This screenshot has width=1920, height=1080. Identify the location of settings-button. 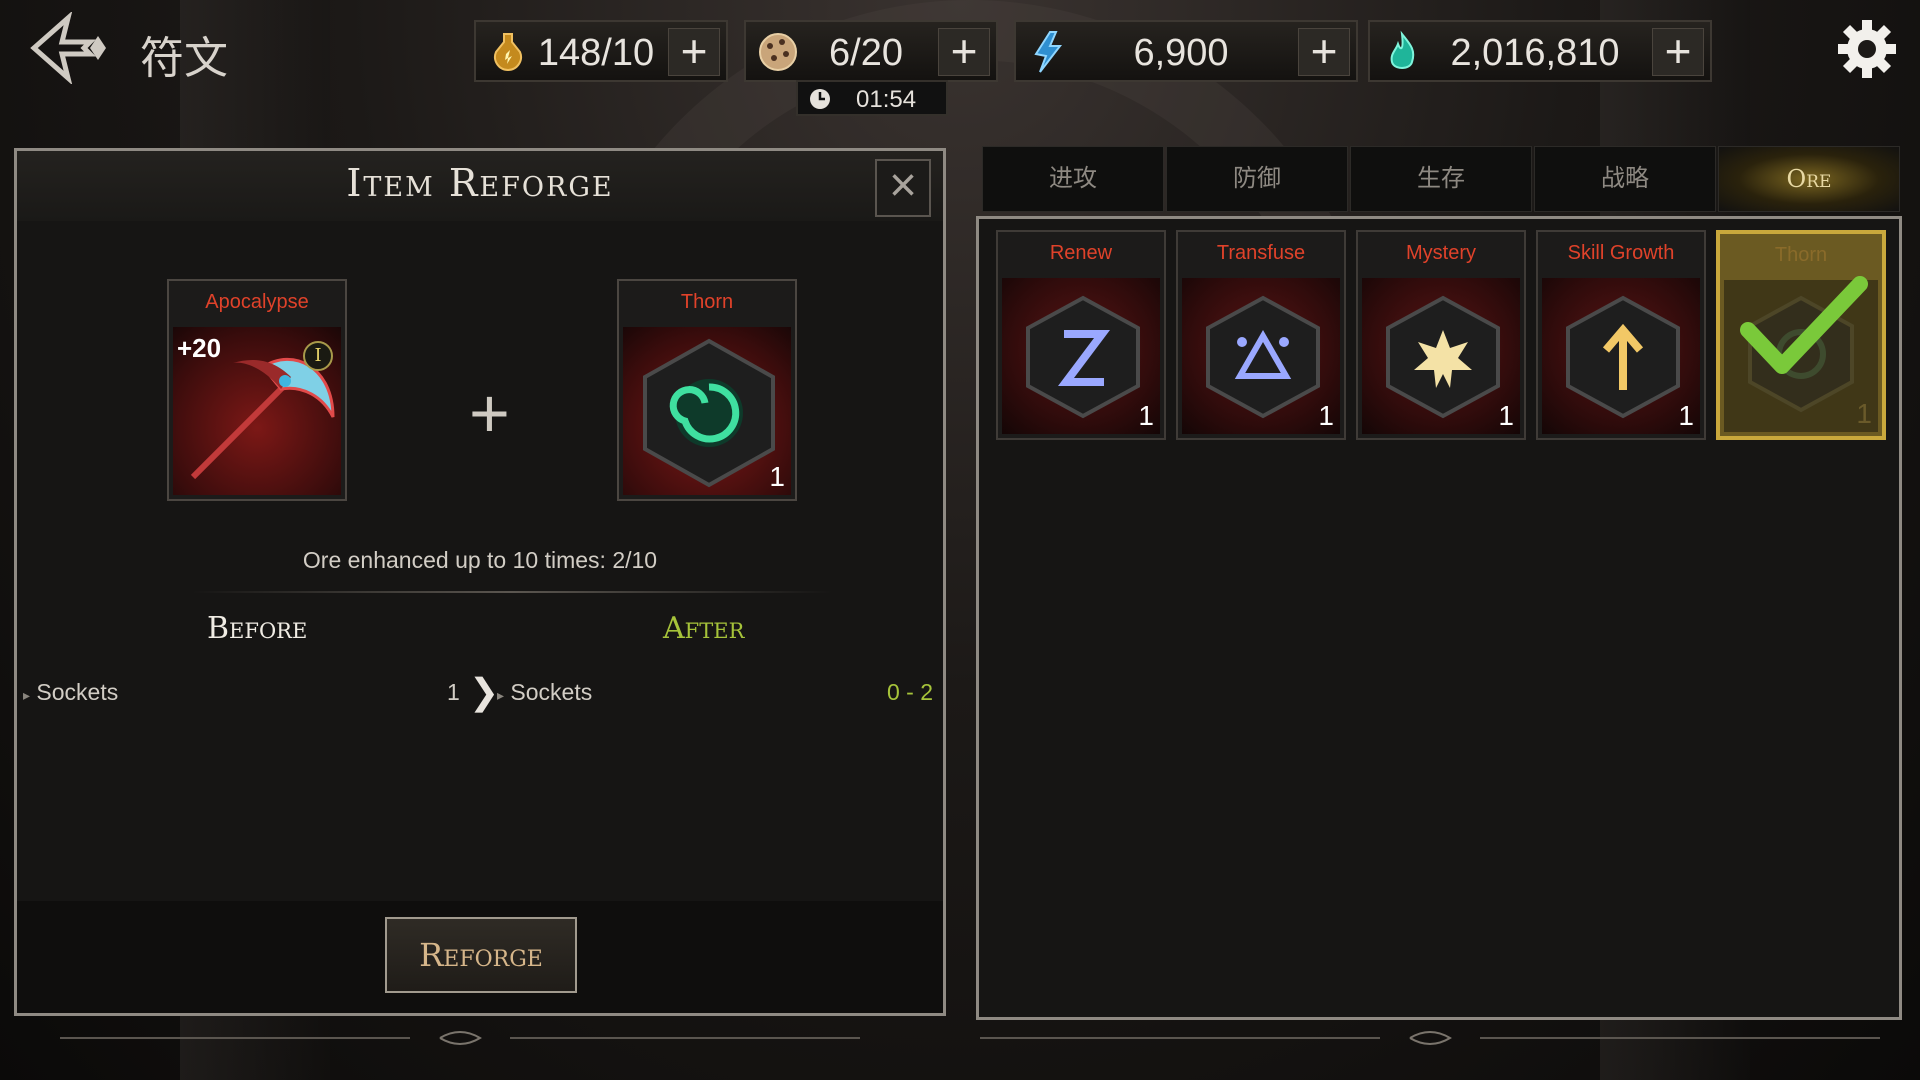
(1867, 49).